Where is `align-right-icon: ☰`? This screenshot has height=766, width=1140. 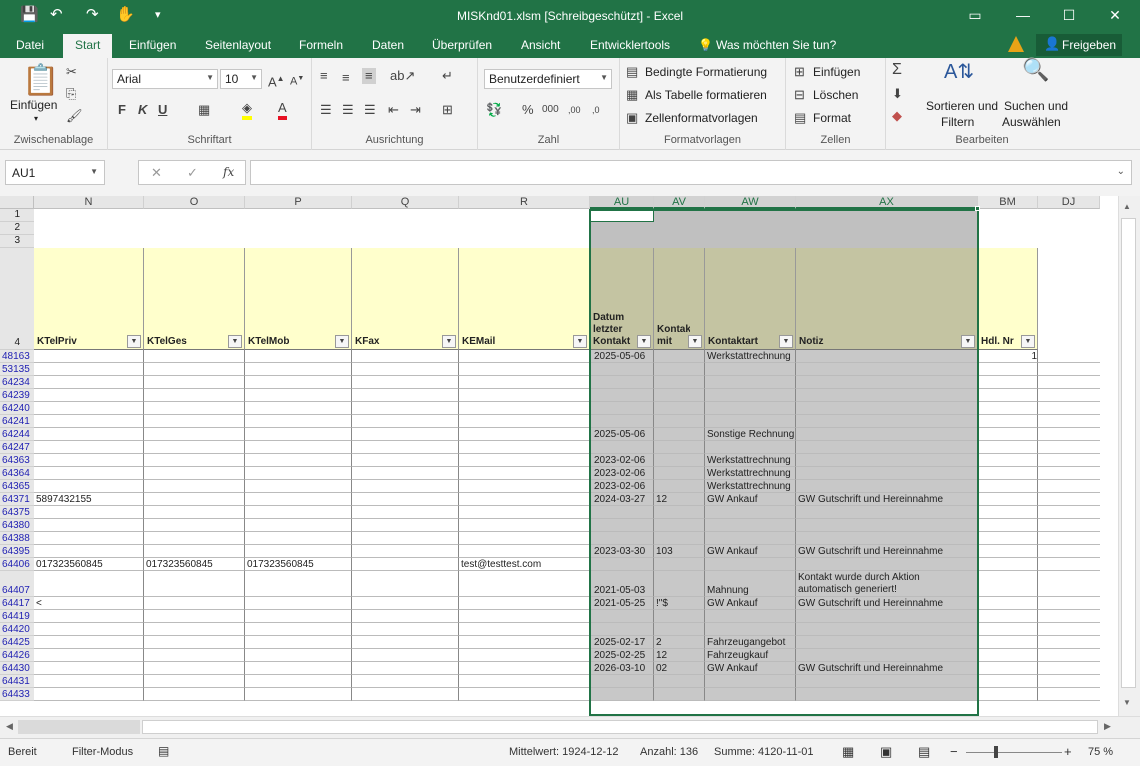 align-right-icon: ☰ is located at coordinates (370, 110).